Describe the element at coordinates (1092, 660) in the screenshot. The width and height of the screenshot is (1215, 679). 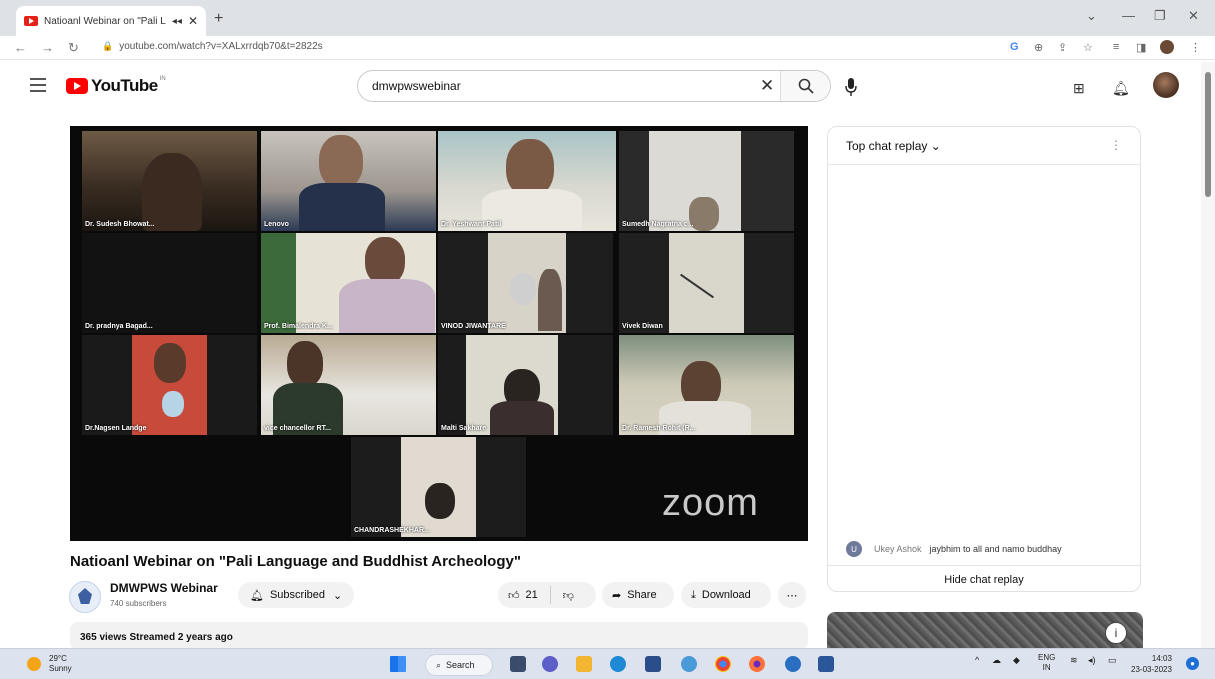
I see `volume-icon: ◂)` at that location.